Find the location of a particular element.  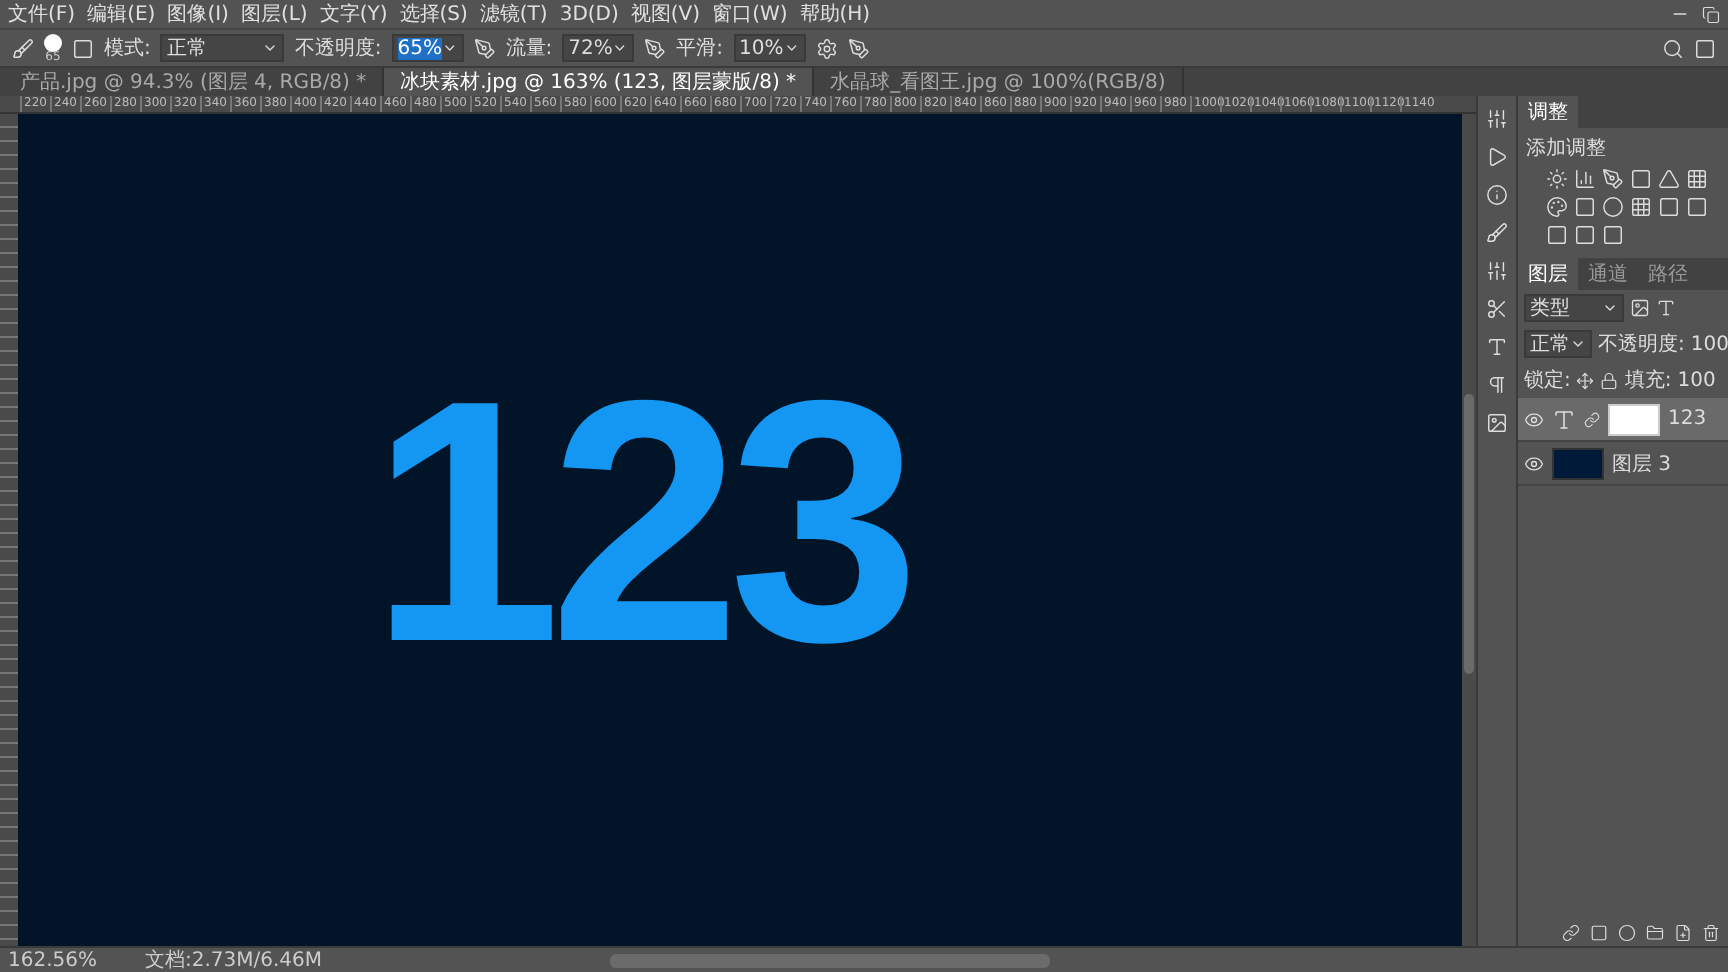

horizontal-scrollbar is located at coordinates (830, 960).